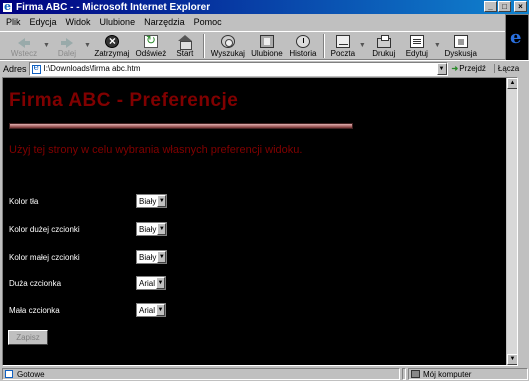  Describe the element at coordinates (24, 53) in the screenshot. I see `back-label: Wstecz` at that location.